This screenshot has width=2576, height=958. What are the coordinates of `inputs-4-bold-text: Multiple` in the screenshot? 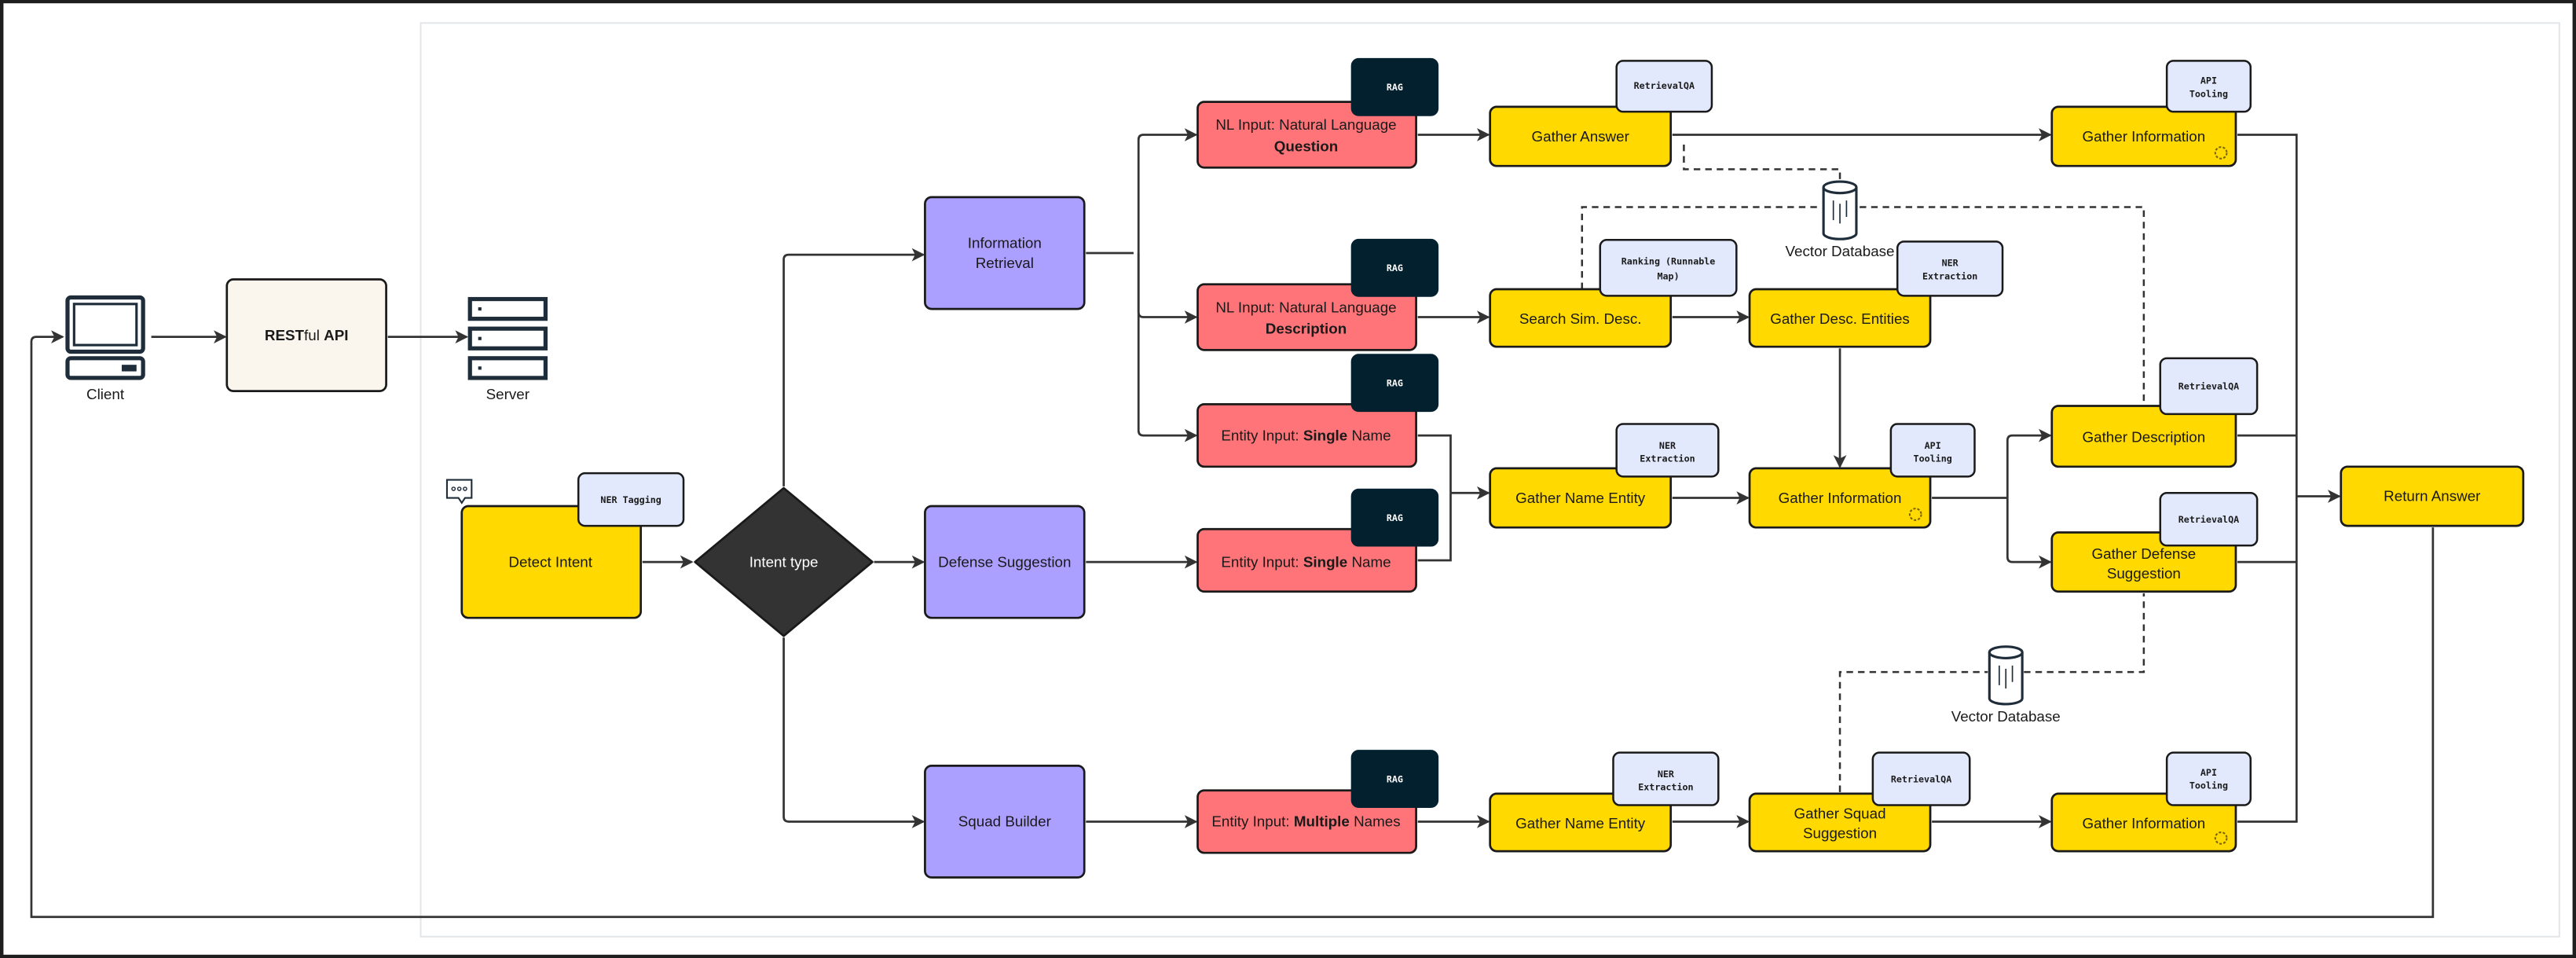 It's located at (1322, 822).